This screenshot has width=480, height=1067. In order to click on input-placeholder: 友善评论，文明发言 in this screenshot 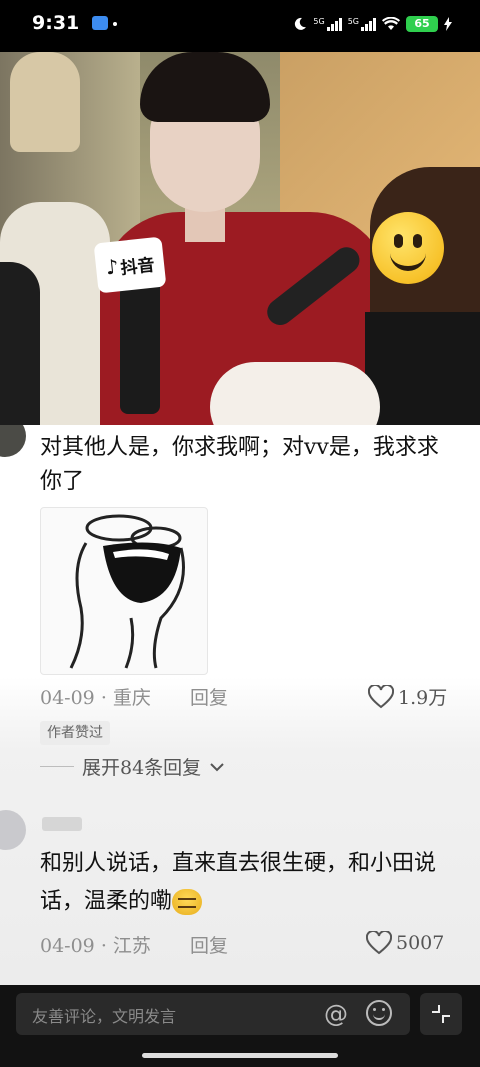, I will do `click(104, 1016)`.